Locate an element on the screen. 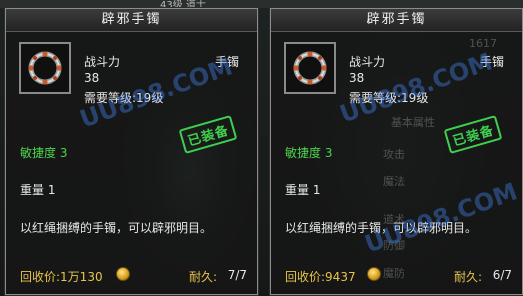  top-status-strip: 43级 道士 is located at coordinates (261, 5).